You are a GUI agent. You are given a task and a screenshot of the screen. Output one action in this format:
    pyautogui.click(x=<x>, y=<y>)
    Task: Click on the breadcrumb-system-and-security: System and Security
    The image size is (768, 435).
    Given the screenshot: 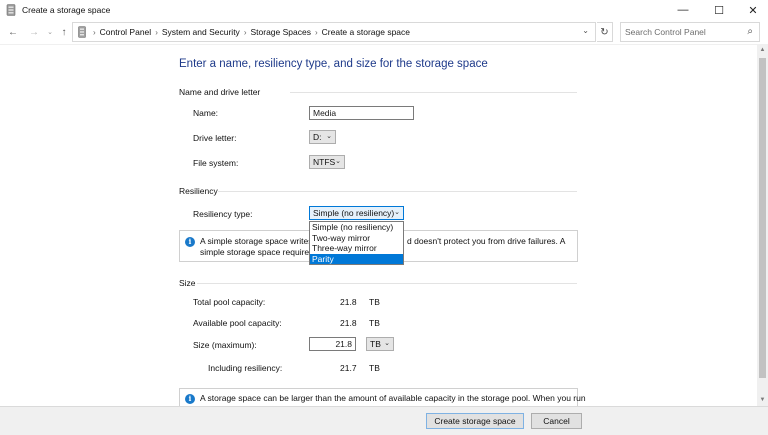 What is the action you would take?
    pyautogui.click(x=201, y=32)
    